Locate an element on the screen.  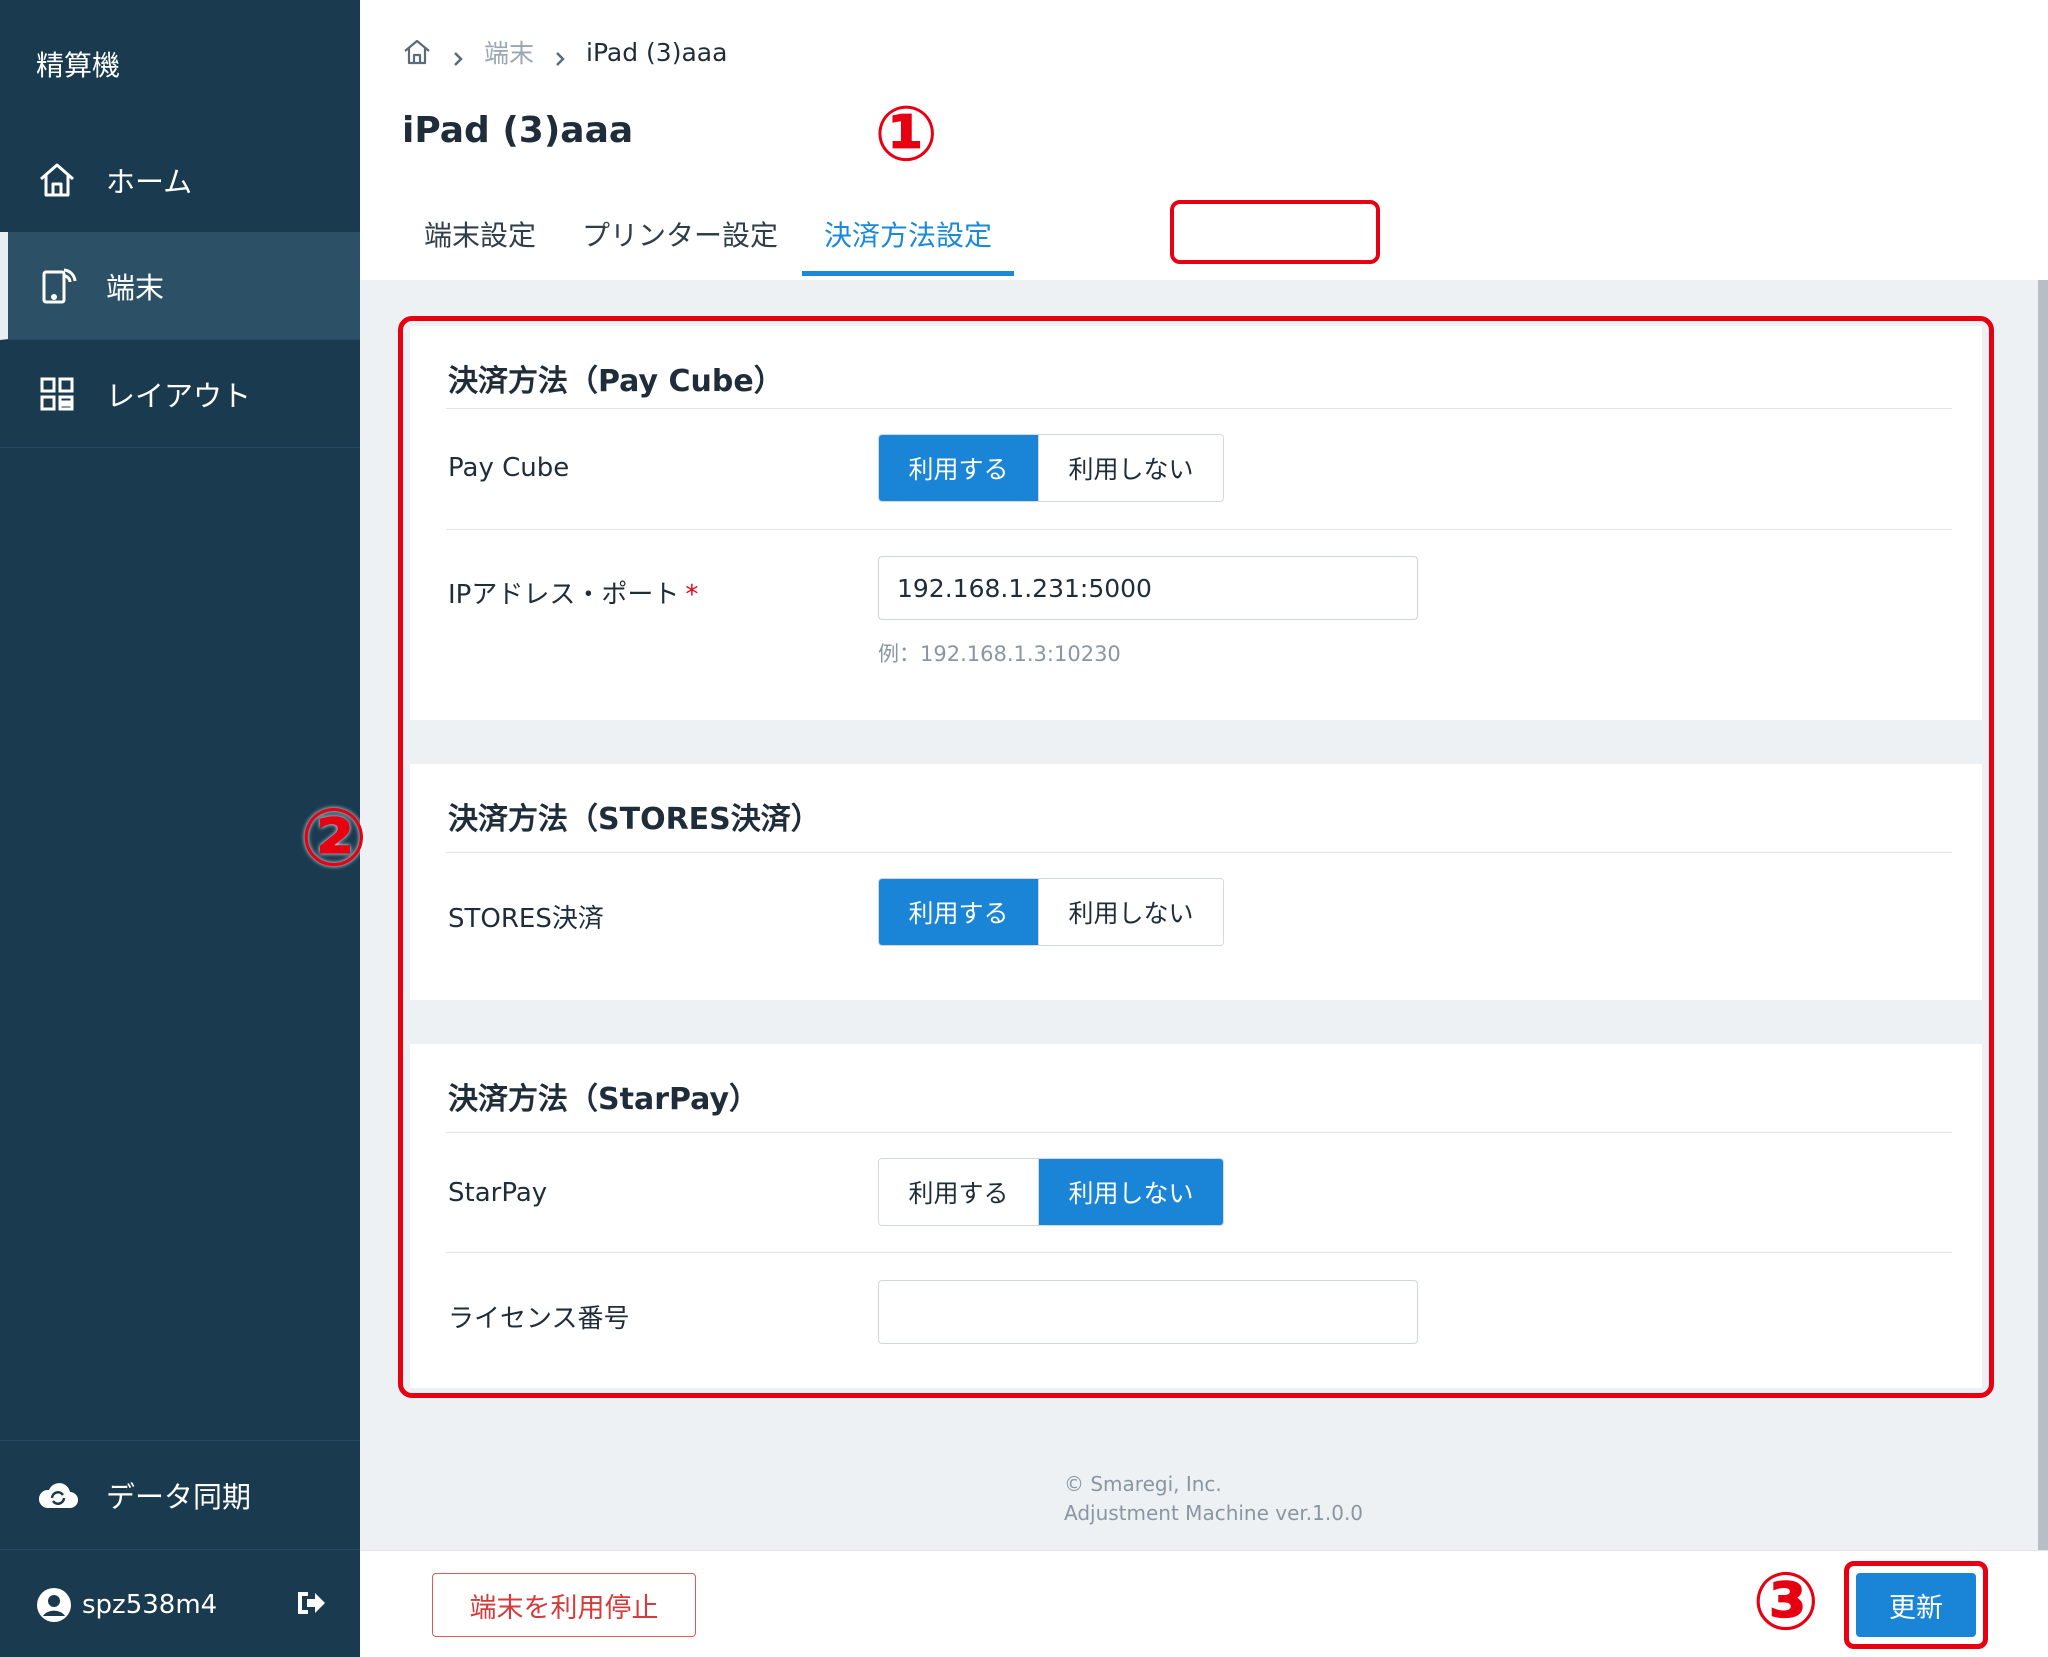
annotation-marker-2: ② is located at coordinates (334, 837).